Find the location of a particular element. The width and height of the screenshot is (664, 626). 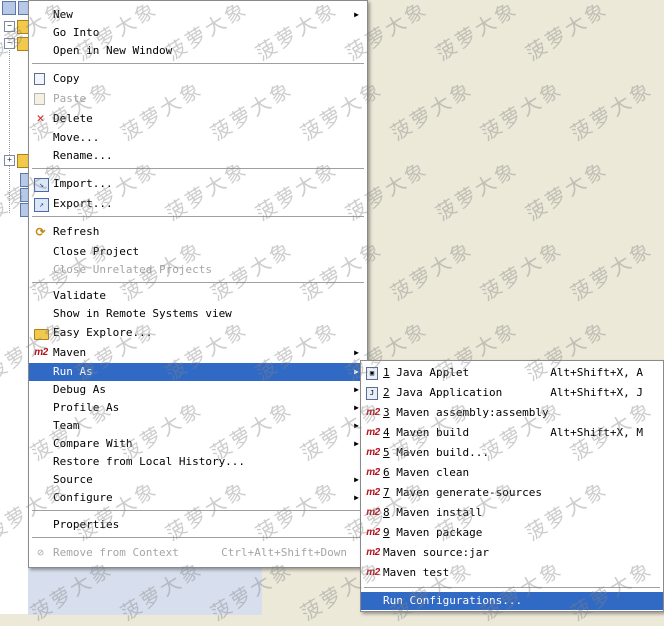

export-icon: ↗ is located at coordinates (41, 205).